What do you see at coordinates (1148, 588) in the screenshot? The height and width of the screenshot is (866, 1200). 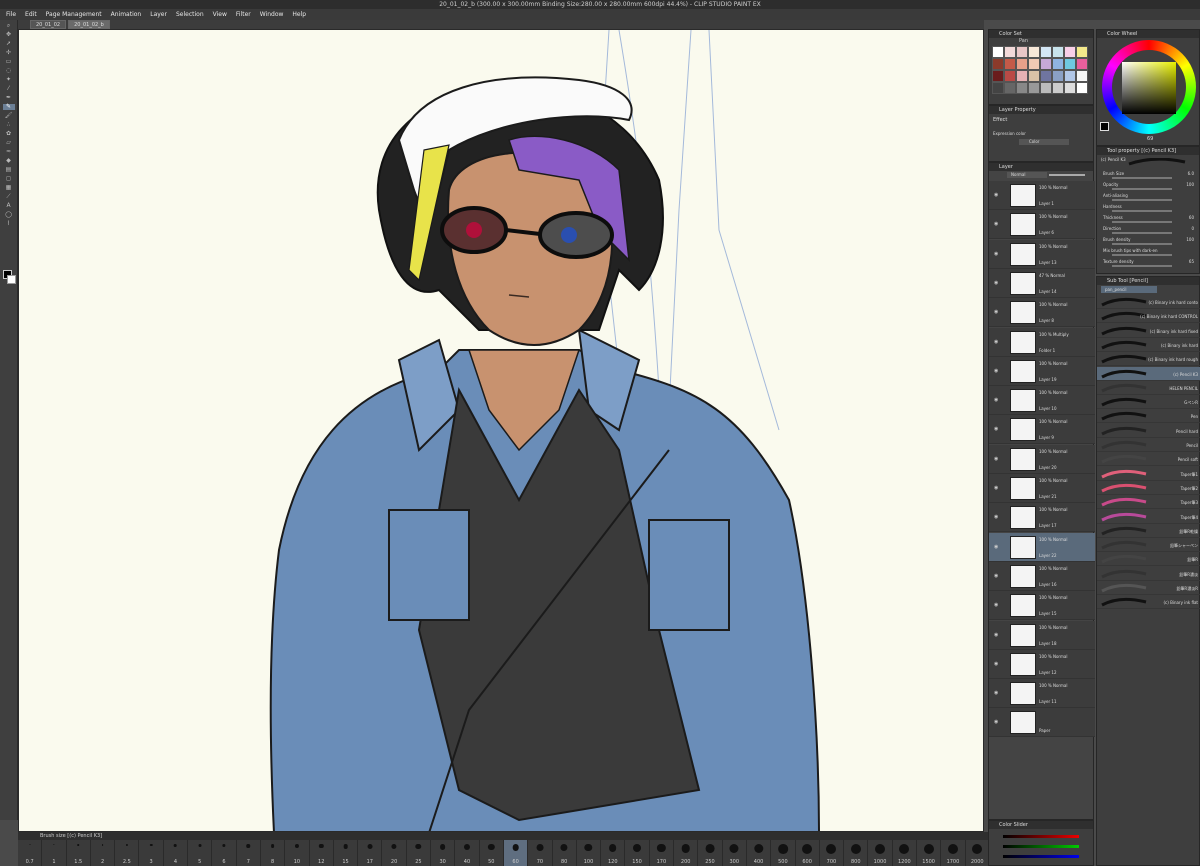 I see `brush-item: 鉛筆R濃淡R` at bounding box center [1148, 588].